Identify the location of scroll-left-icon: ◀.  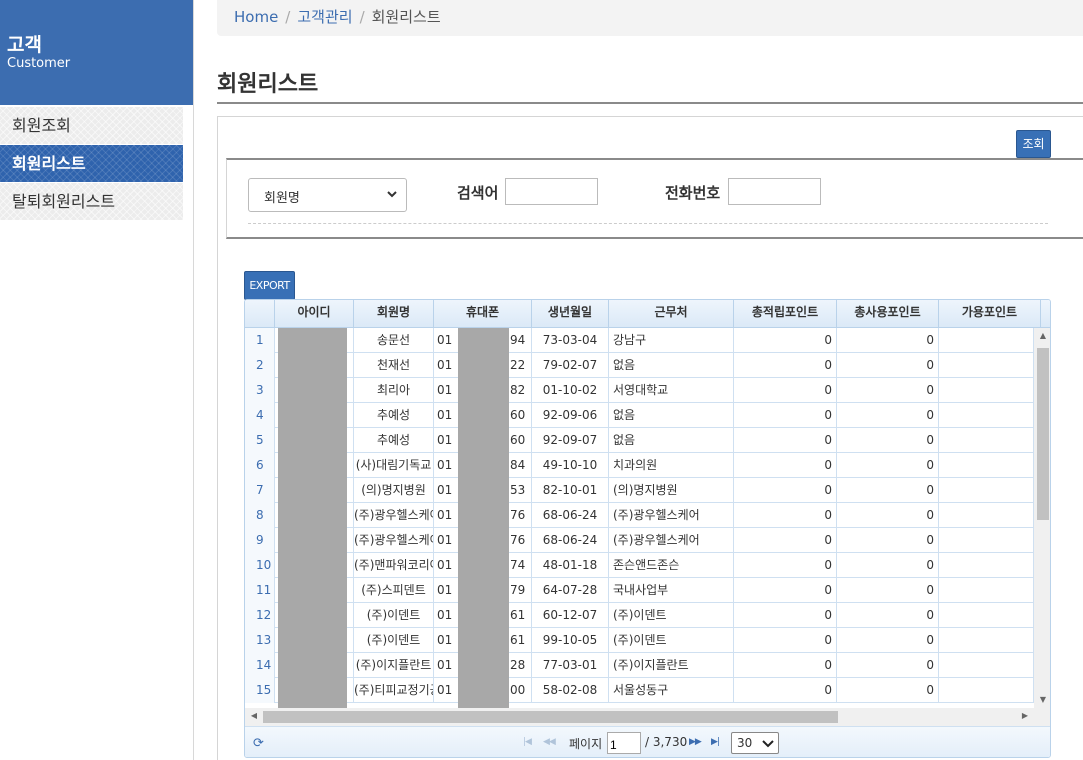
(254, 715).